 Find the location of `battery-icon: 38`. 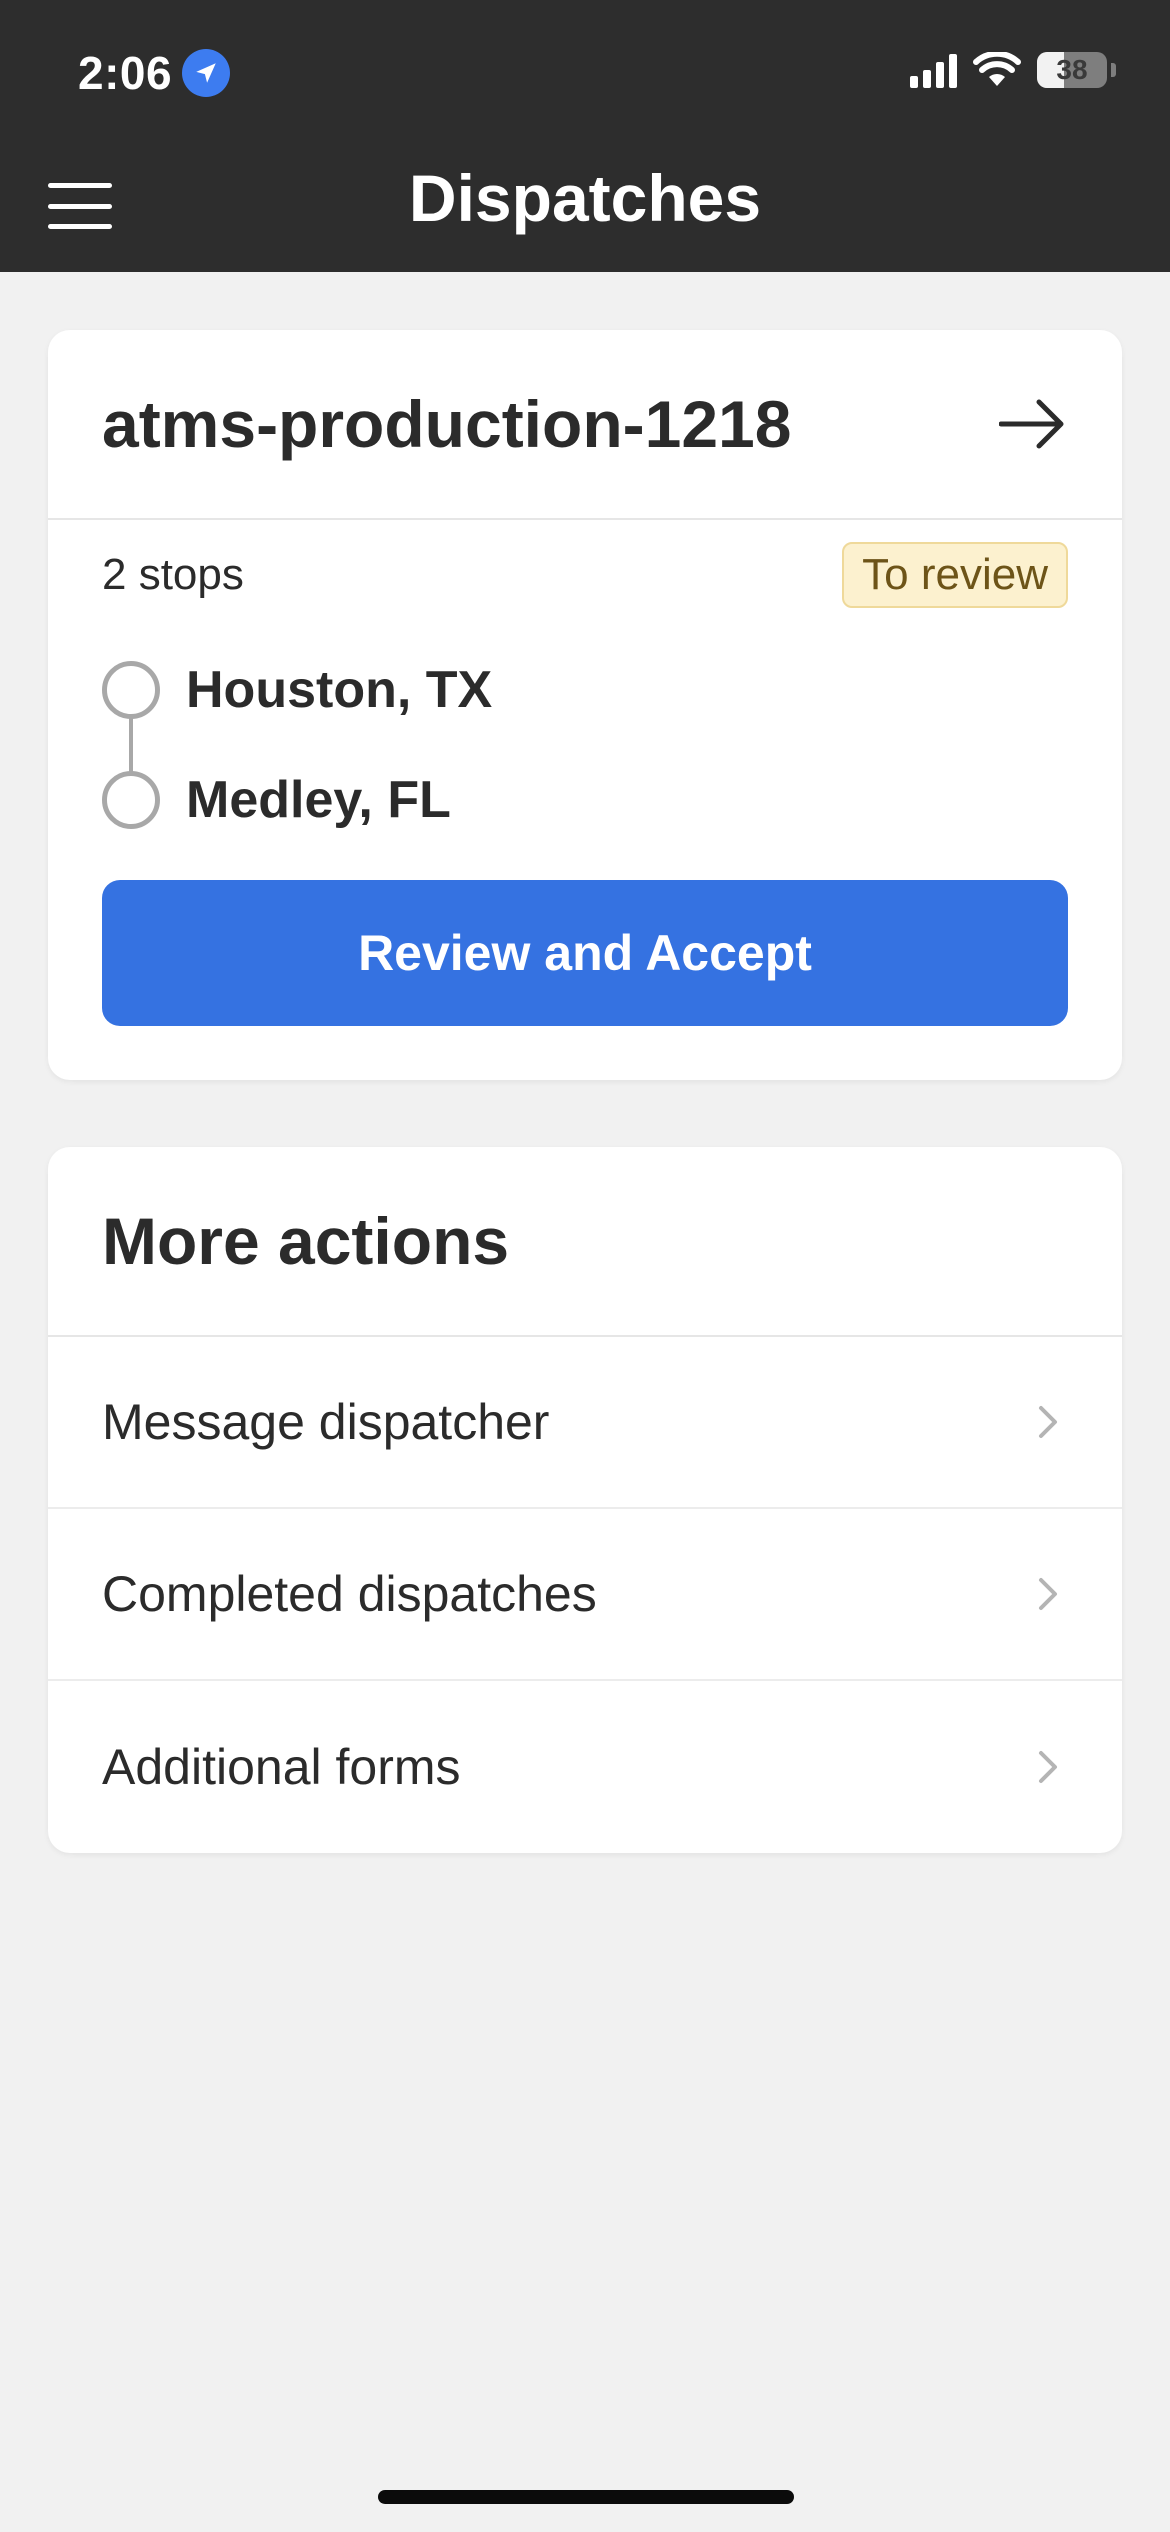

battery-icon: 38 is located at coordinates (1072, 70).